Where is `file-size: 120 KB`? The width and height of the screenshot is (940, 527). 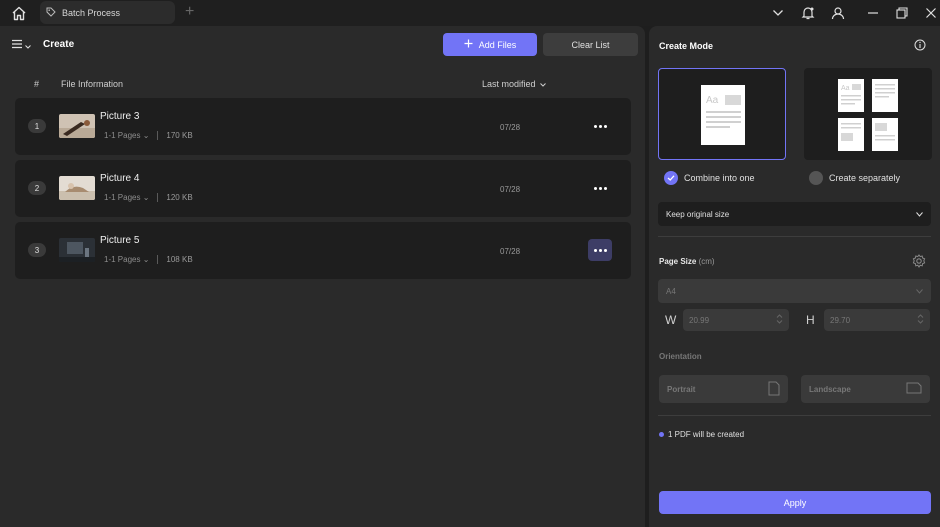 file-size: 120 KB is located at coordinates (179, 197).